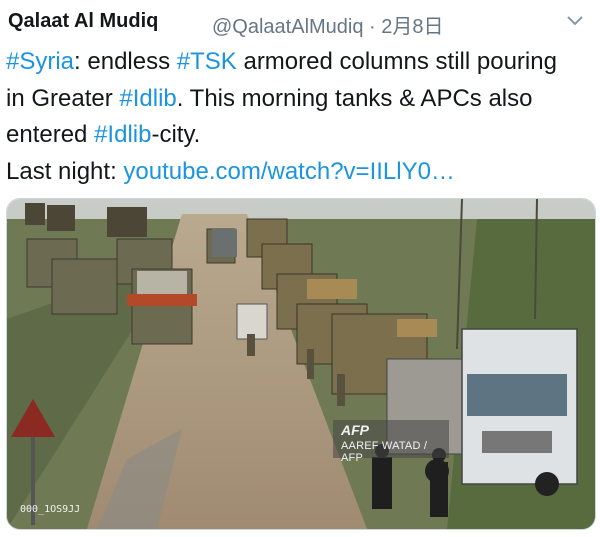  I want to click on chevron-down-icon, so click(575, 21).